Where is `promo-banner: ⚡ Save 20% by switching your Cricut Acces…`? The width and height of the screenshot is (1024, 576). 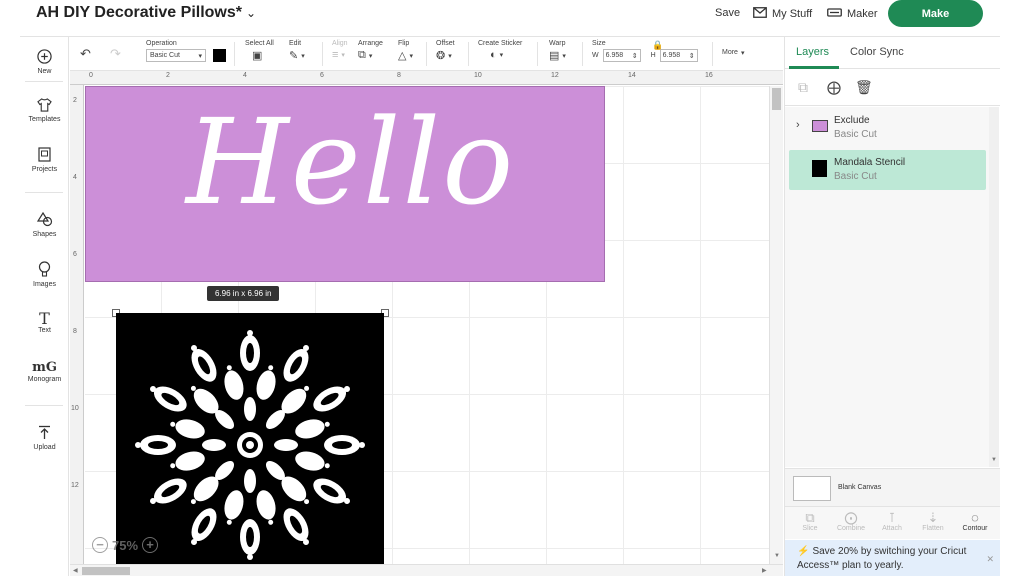
promo-banner: ⚡ Save 20% by switching your Cricut Acces… is located at coordinates (892, 558).